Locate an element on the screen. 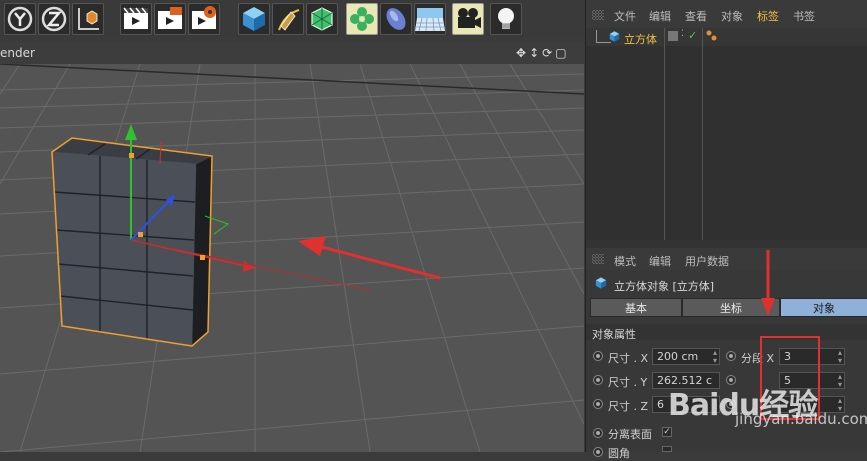  deformer-button is located at coordinates (396, 19).